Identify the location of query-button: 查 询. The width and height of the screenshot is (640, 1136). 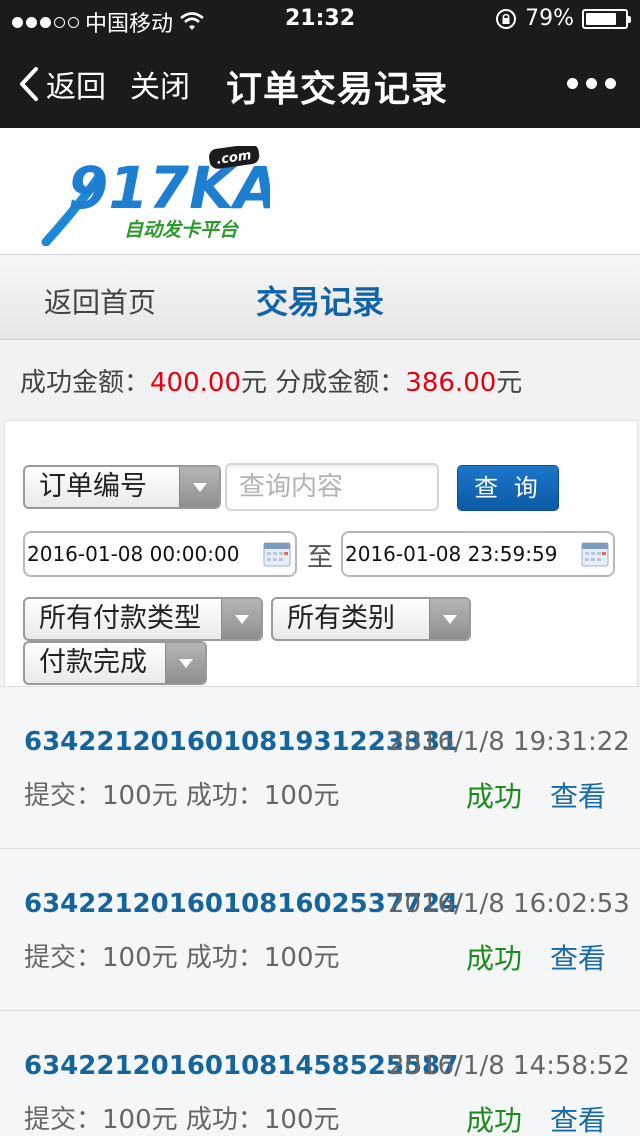
(508, 488).